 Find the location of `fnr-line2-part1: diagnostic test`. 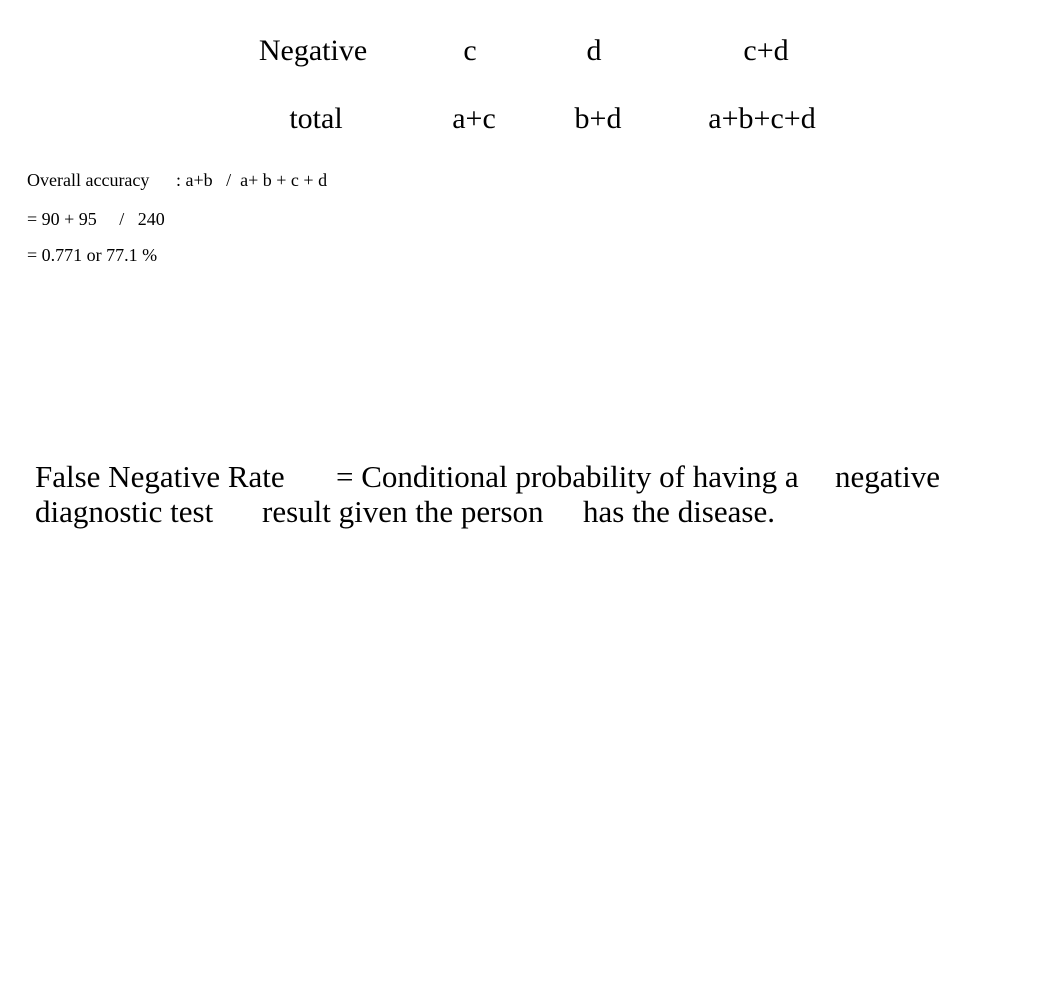

fnr-line2-part1: diagnostic test is located at coordinates (124, 511).